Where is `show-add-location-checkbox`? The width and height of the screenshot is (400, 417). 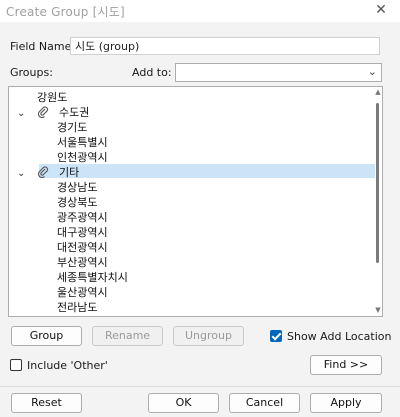
show-add-location-checkbox is located at coordinates (276, 336).